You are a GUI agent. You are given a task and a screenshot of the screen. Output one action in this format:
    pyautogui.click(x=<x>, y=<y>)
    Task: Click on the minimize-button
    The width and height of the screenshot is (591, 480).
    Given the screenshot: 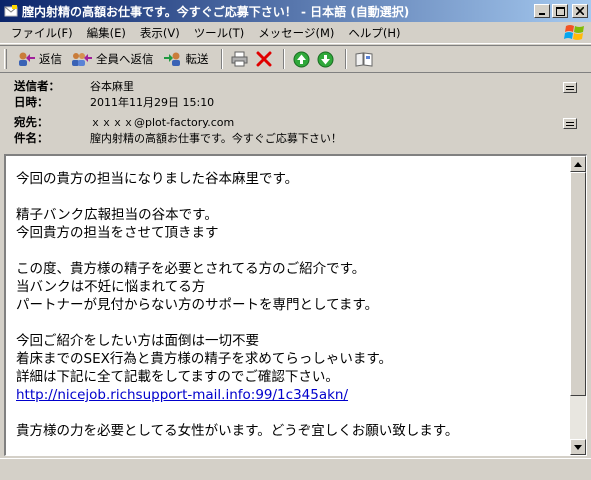 What is the action you would take?
    pyautogui.click(x=542, y=11)
    